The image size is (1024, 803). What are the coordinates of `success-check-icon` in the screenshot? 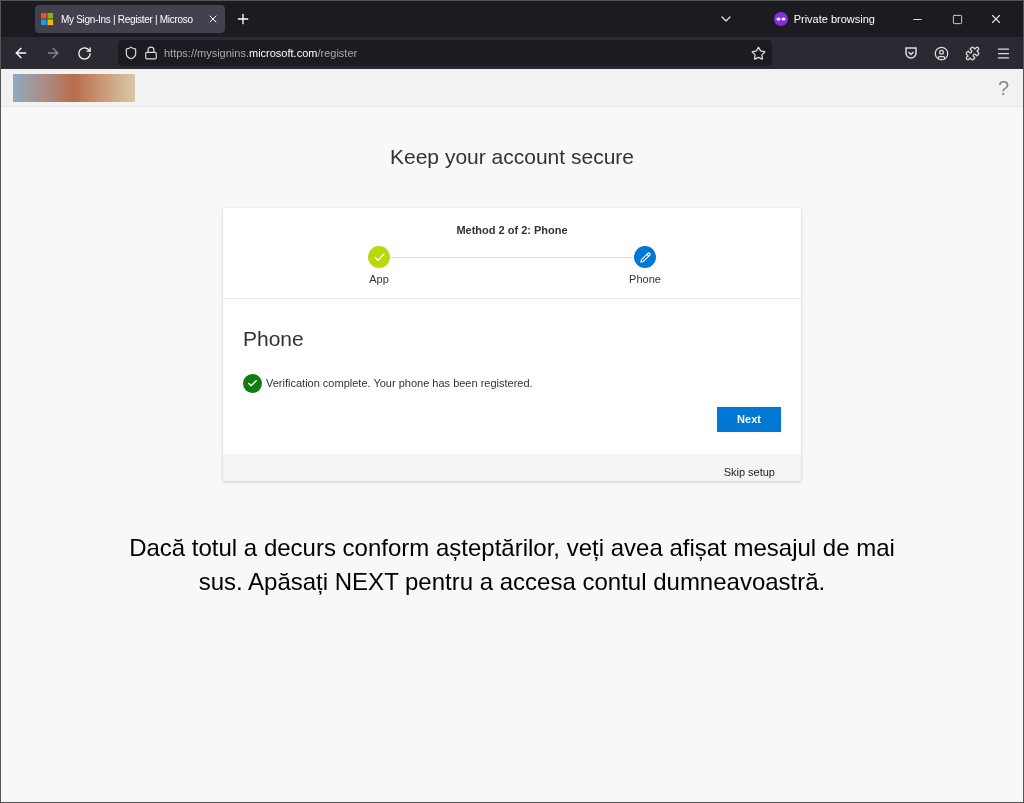 It's located at (252, 383).